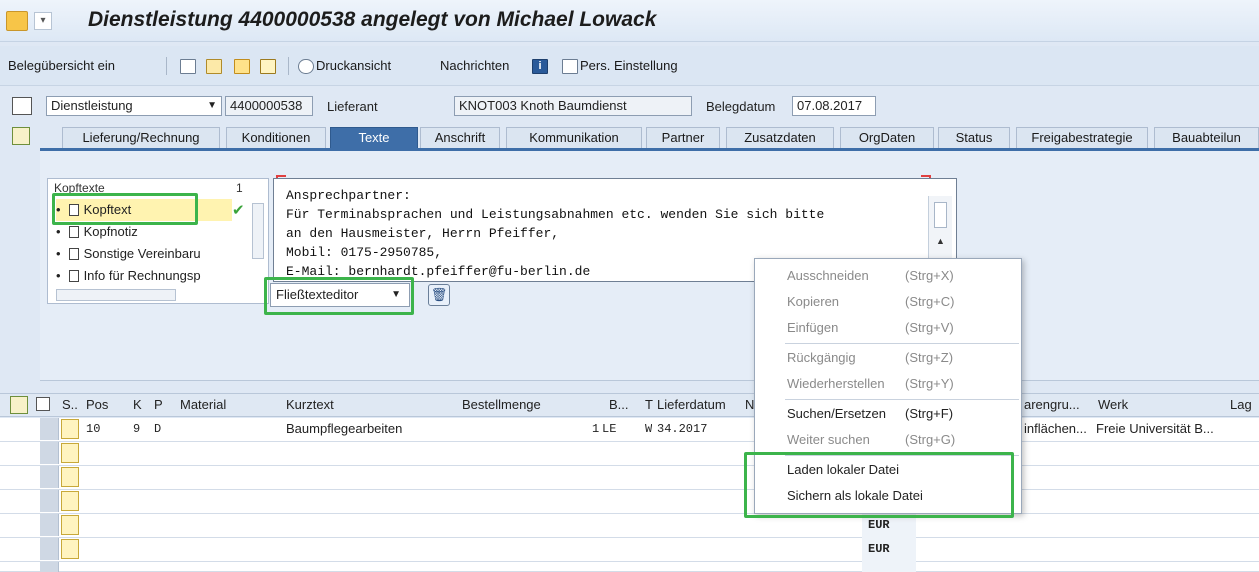 Image resolution: width=1259 pixels, height=572 pixels. What do you see at coordinates (888, 358) in the screenshot?
I see `menu-item-rueckgaengig: Rückgängig (Strg+Z)` at bounding box center [888, 358].